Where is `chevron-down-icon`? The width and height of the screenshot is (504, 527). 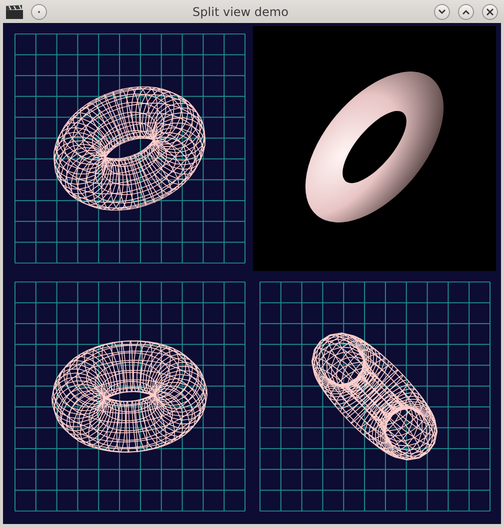 chevron-down-icon is located at coordinates (442, 11).